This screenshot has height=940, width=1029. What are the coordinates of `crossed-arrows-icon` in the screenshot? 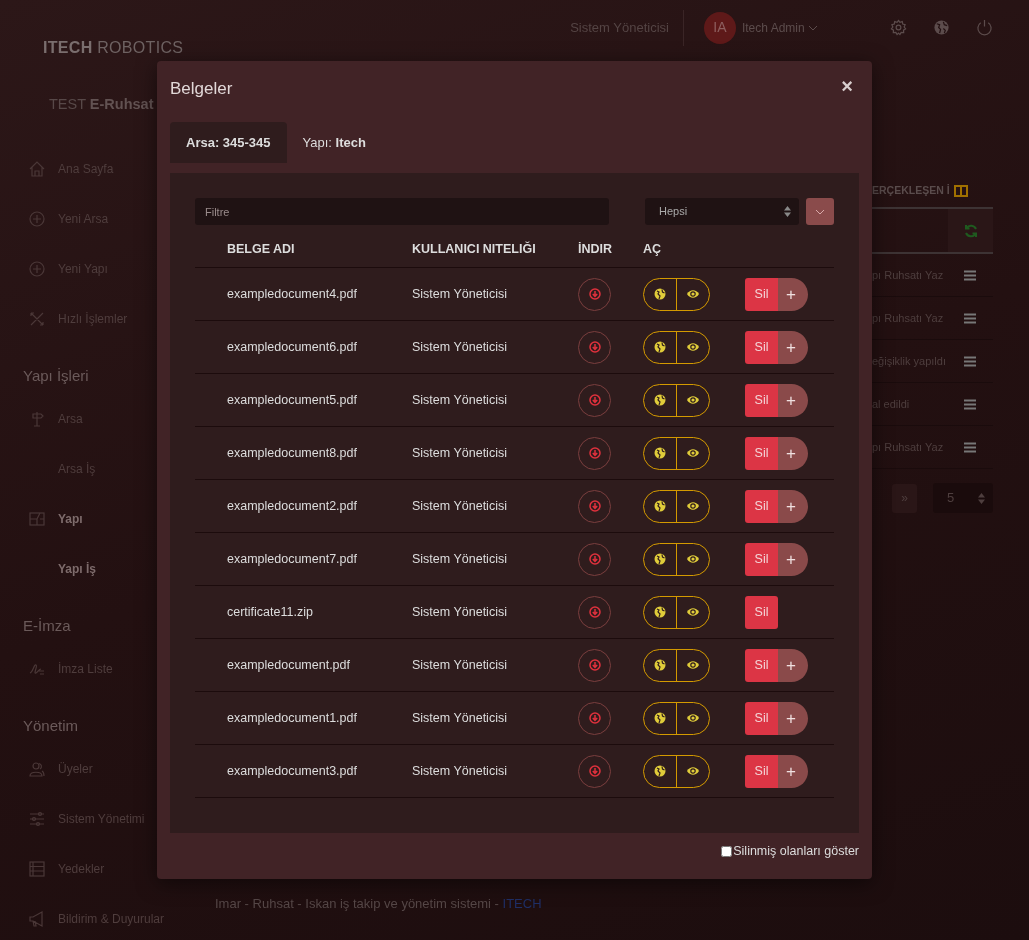 It's located at (37, 319).